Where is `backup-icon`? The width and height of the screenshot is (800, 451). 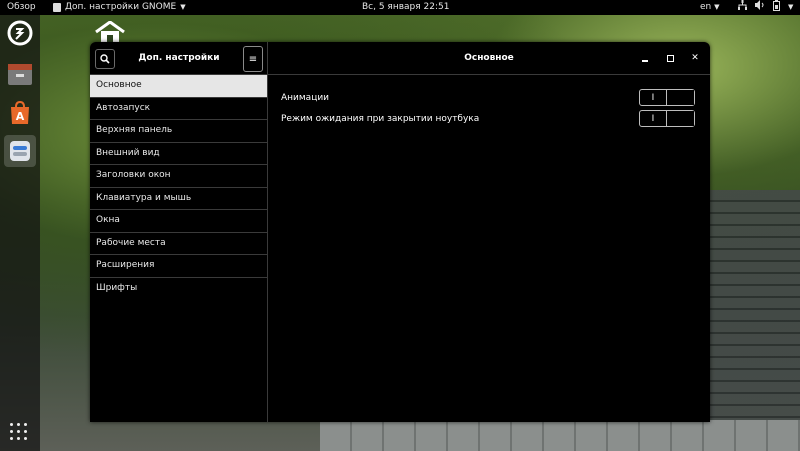 backup-icon is located at coordinates (20, 33).